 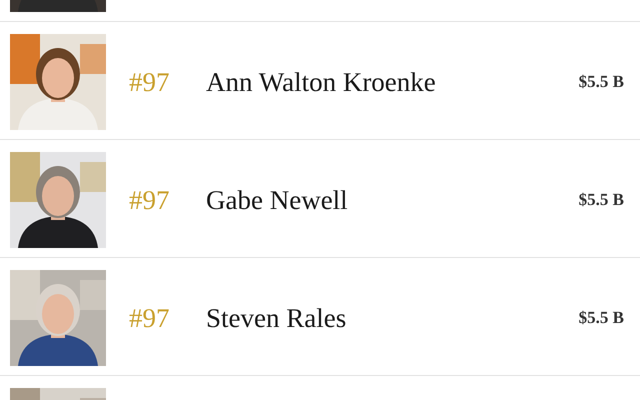 I want to click on person-name: Ann Walton Kroenke, so click(x=392, y=82).